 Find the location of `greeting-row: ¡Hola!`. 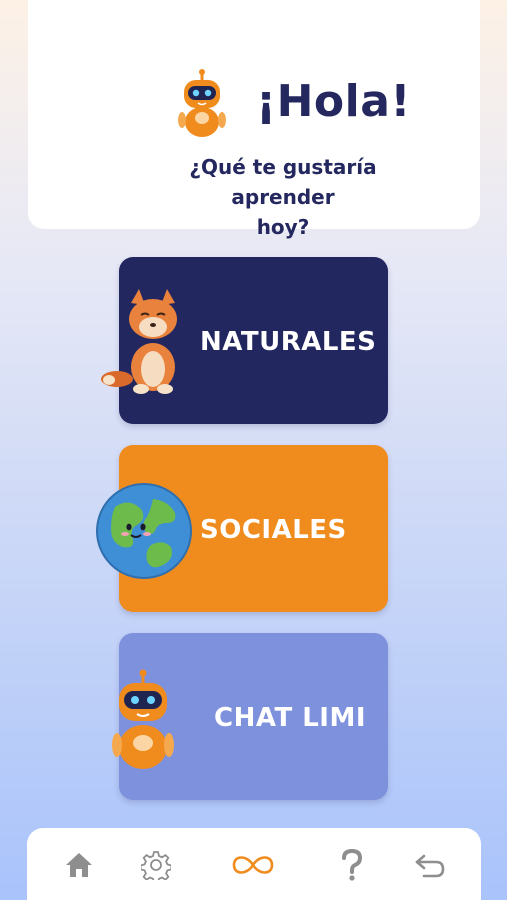

greeting-row: ¡Hola! is located at coordinates (296, 104).